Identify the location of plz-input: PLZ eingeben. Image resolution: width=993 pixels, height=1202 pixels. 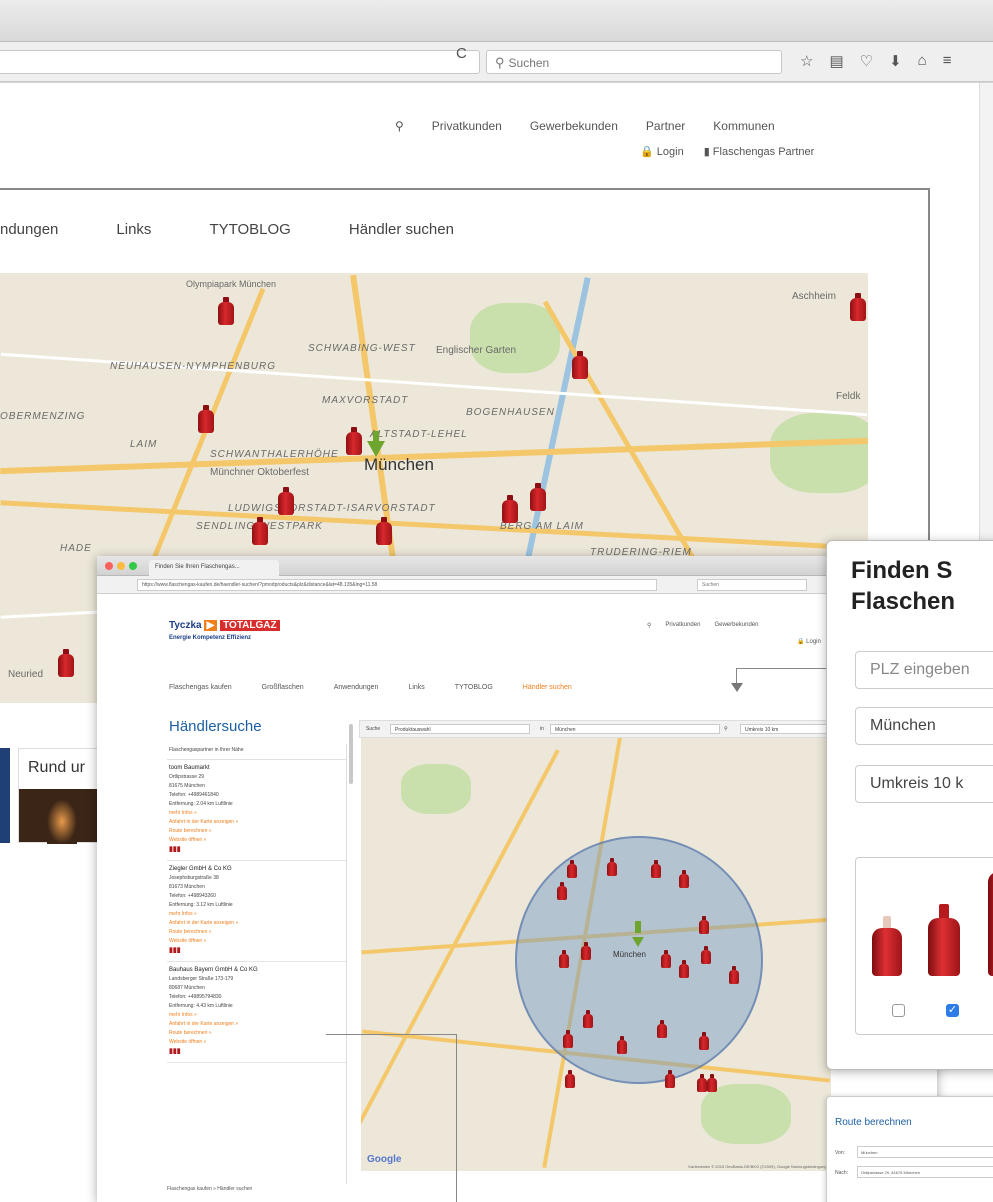
(924, 670).